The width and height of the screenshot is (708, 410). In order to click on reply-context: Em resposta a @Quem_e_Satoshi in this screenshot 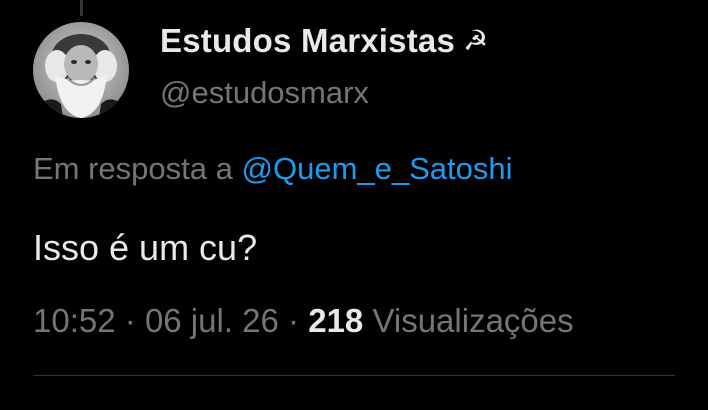, I will do `click(273, 169)`.